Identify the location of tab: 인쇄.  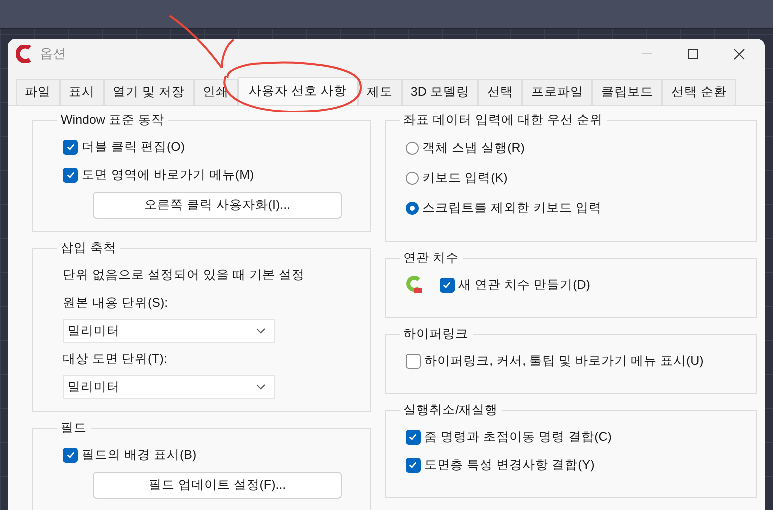
(216, 92).